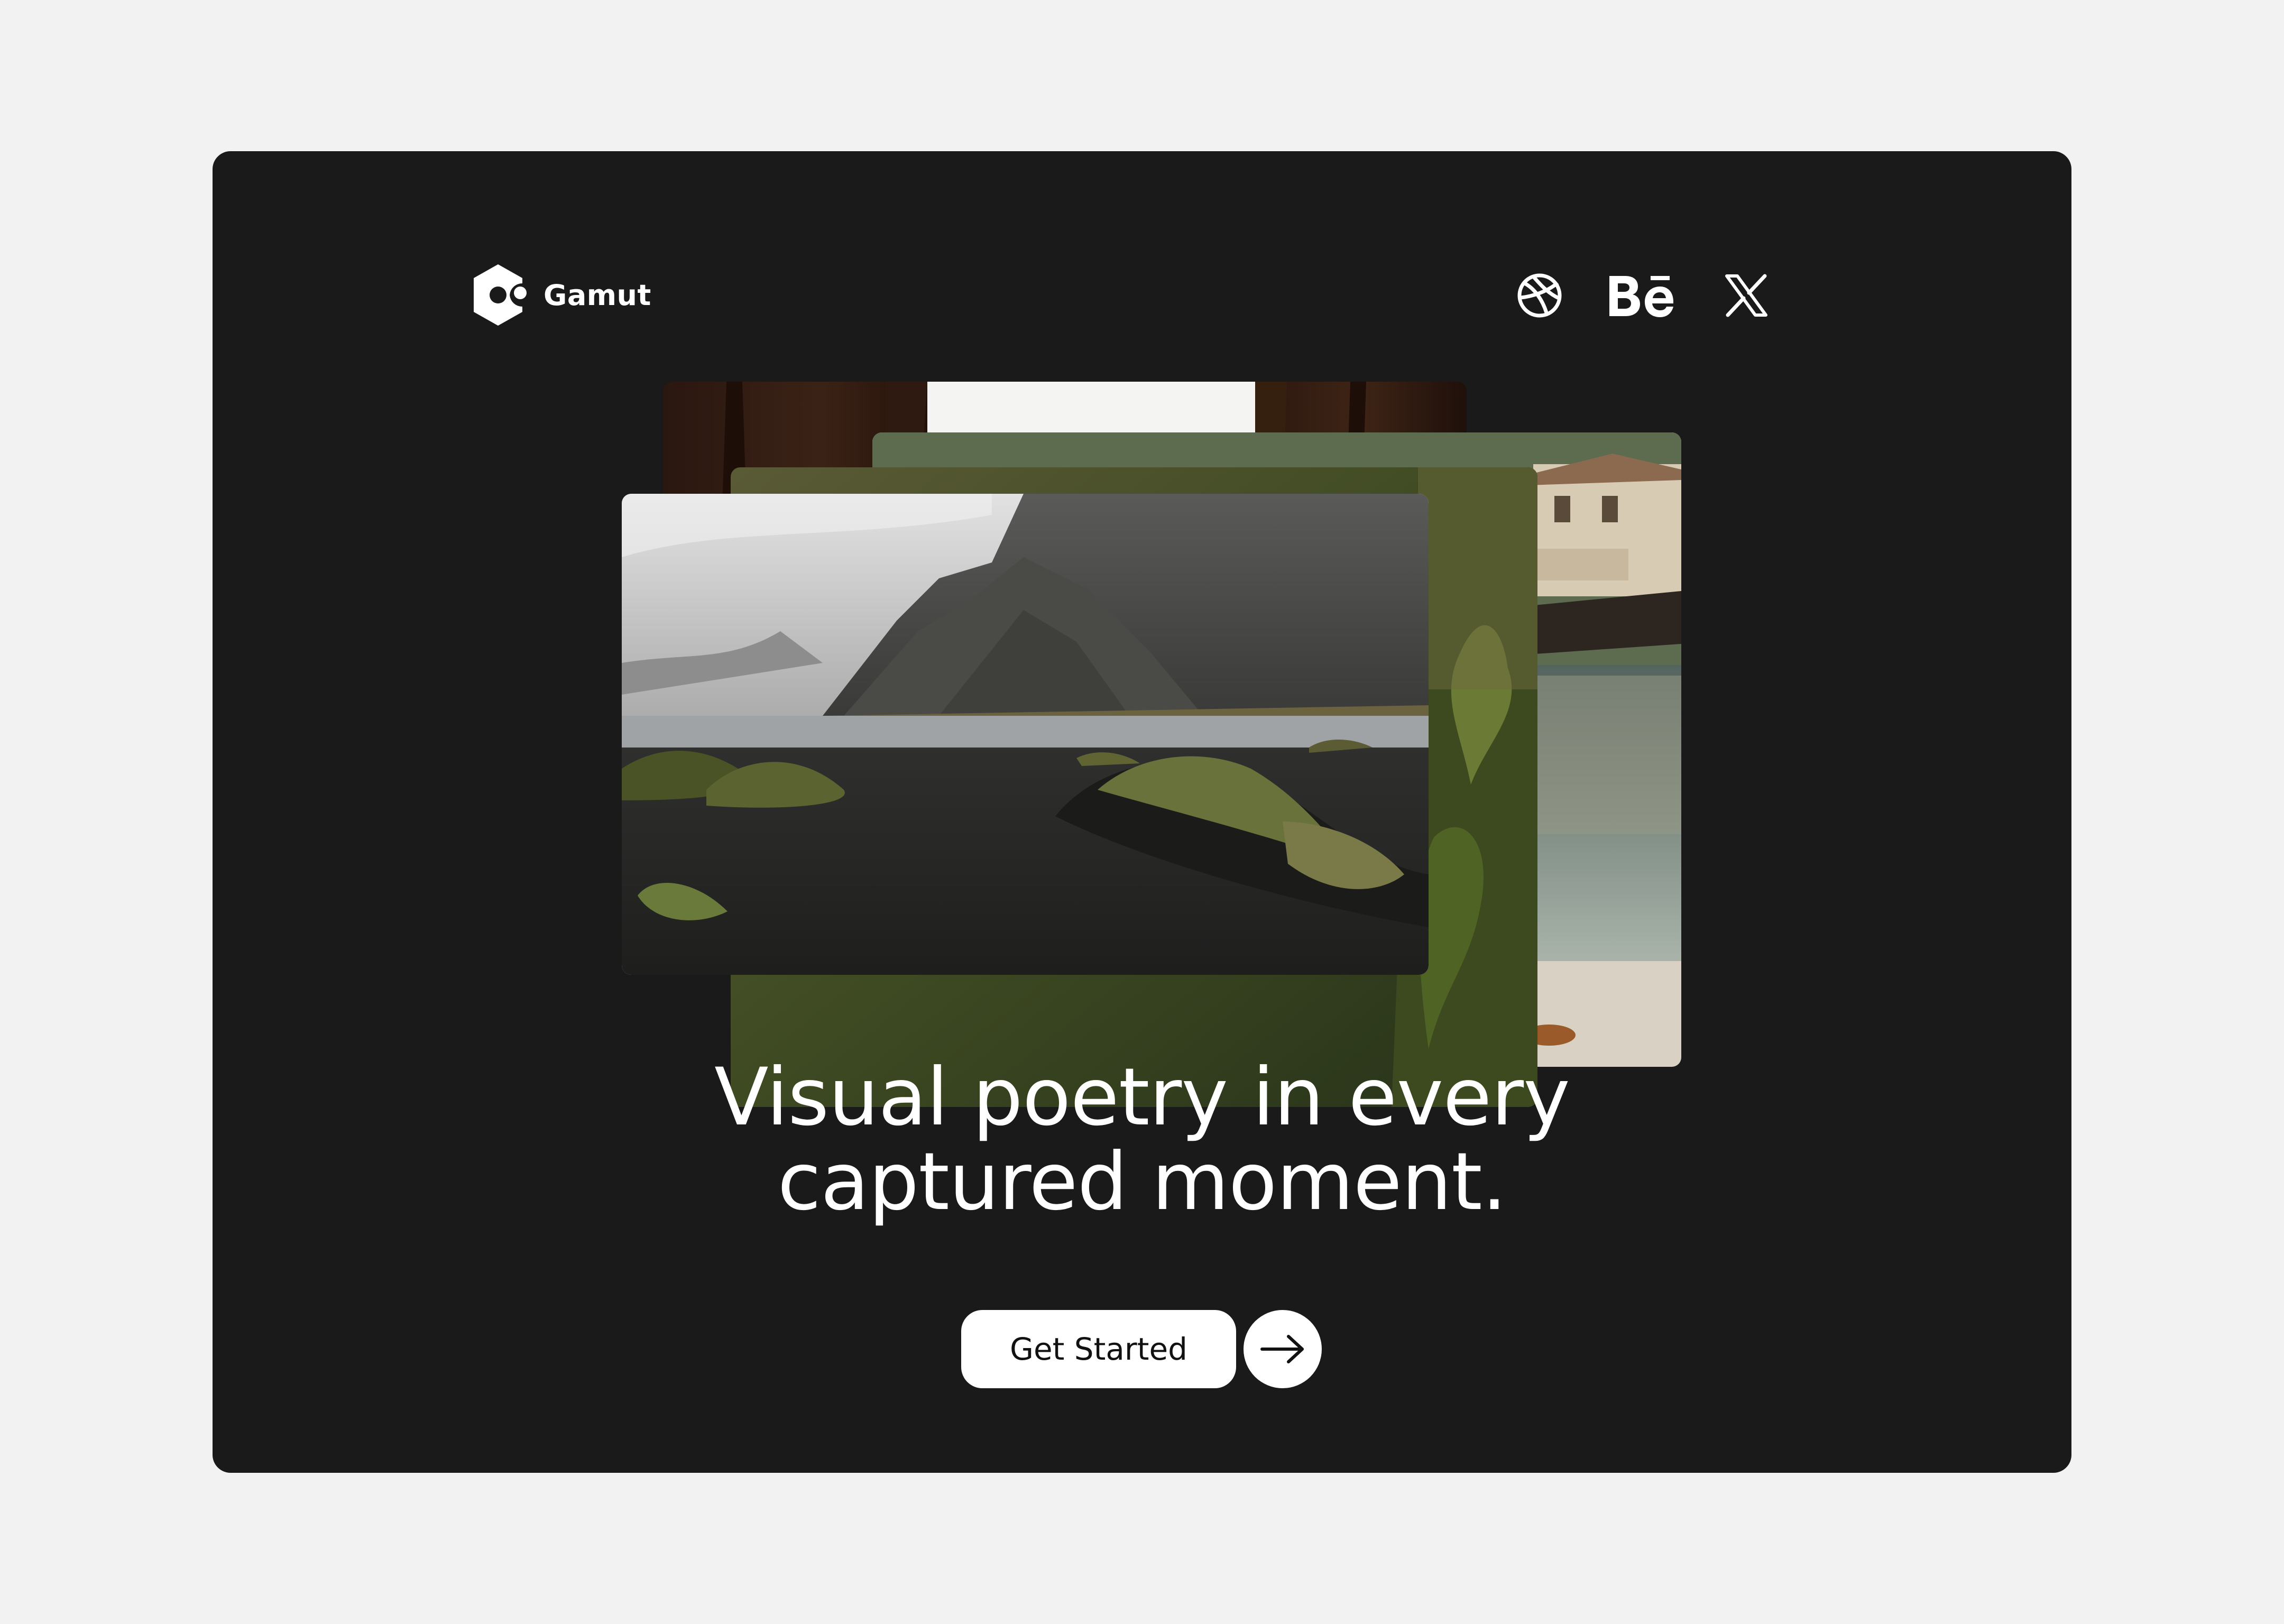 This screenshot has height=1624, width=2284. What do you see at coordinates (500, 295) in the screenshot?
I see `gamut-logo-icon` at bounding box center [500, 295].